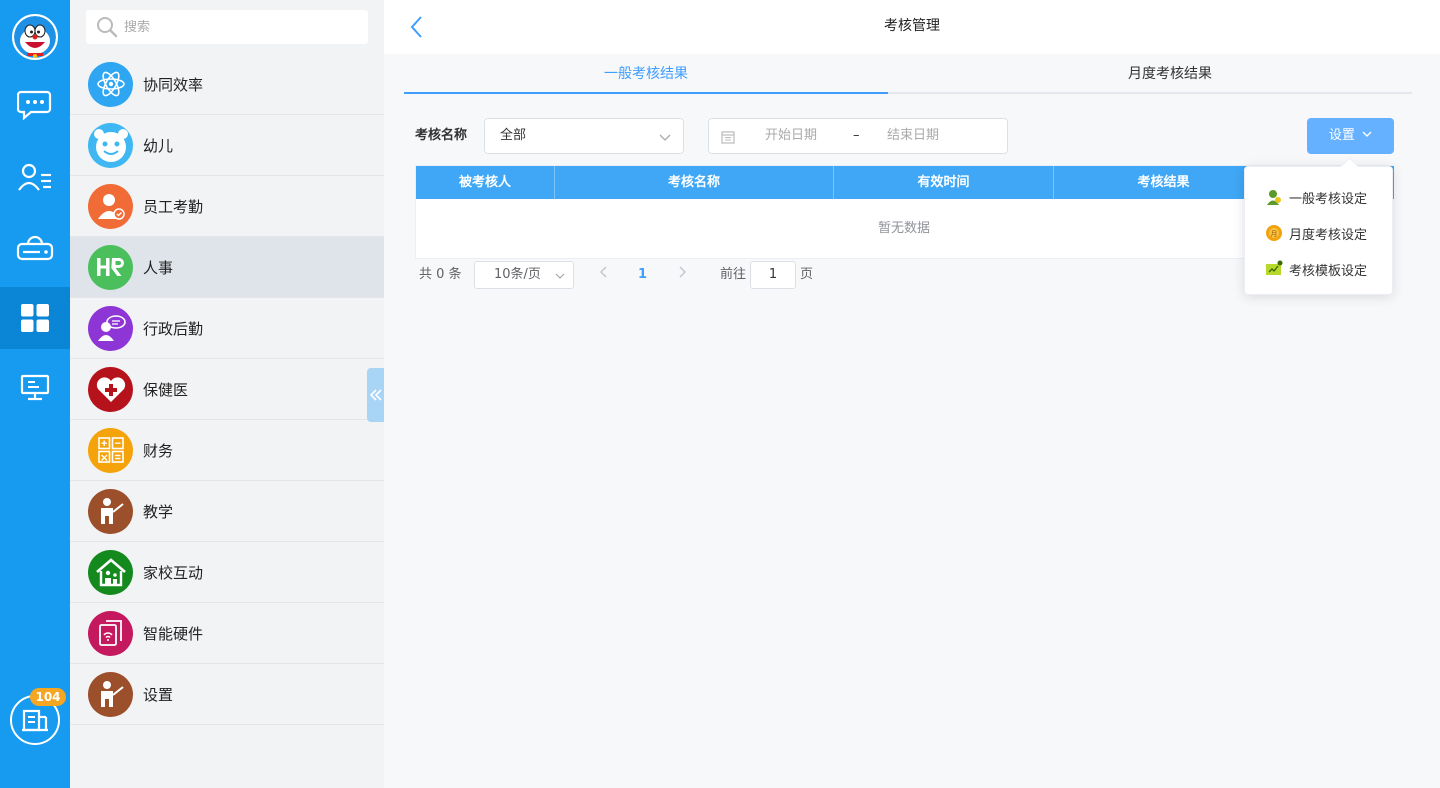  What do you see at coordinates (158, 511) in the screenshot?
I see `sidebar-item-label: 教学` at bounding box center [158, 511].